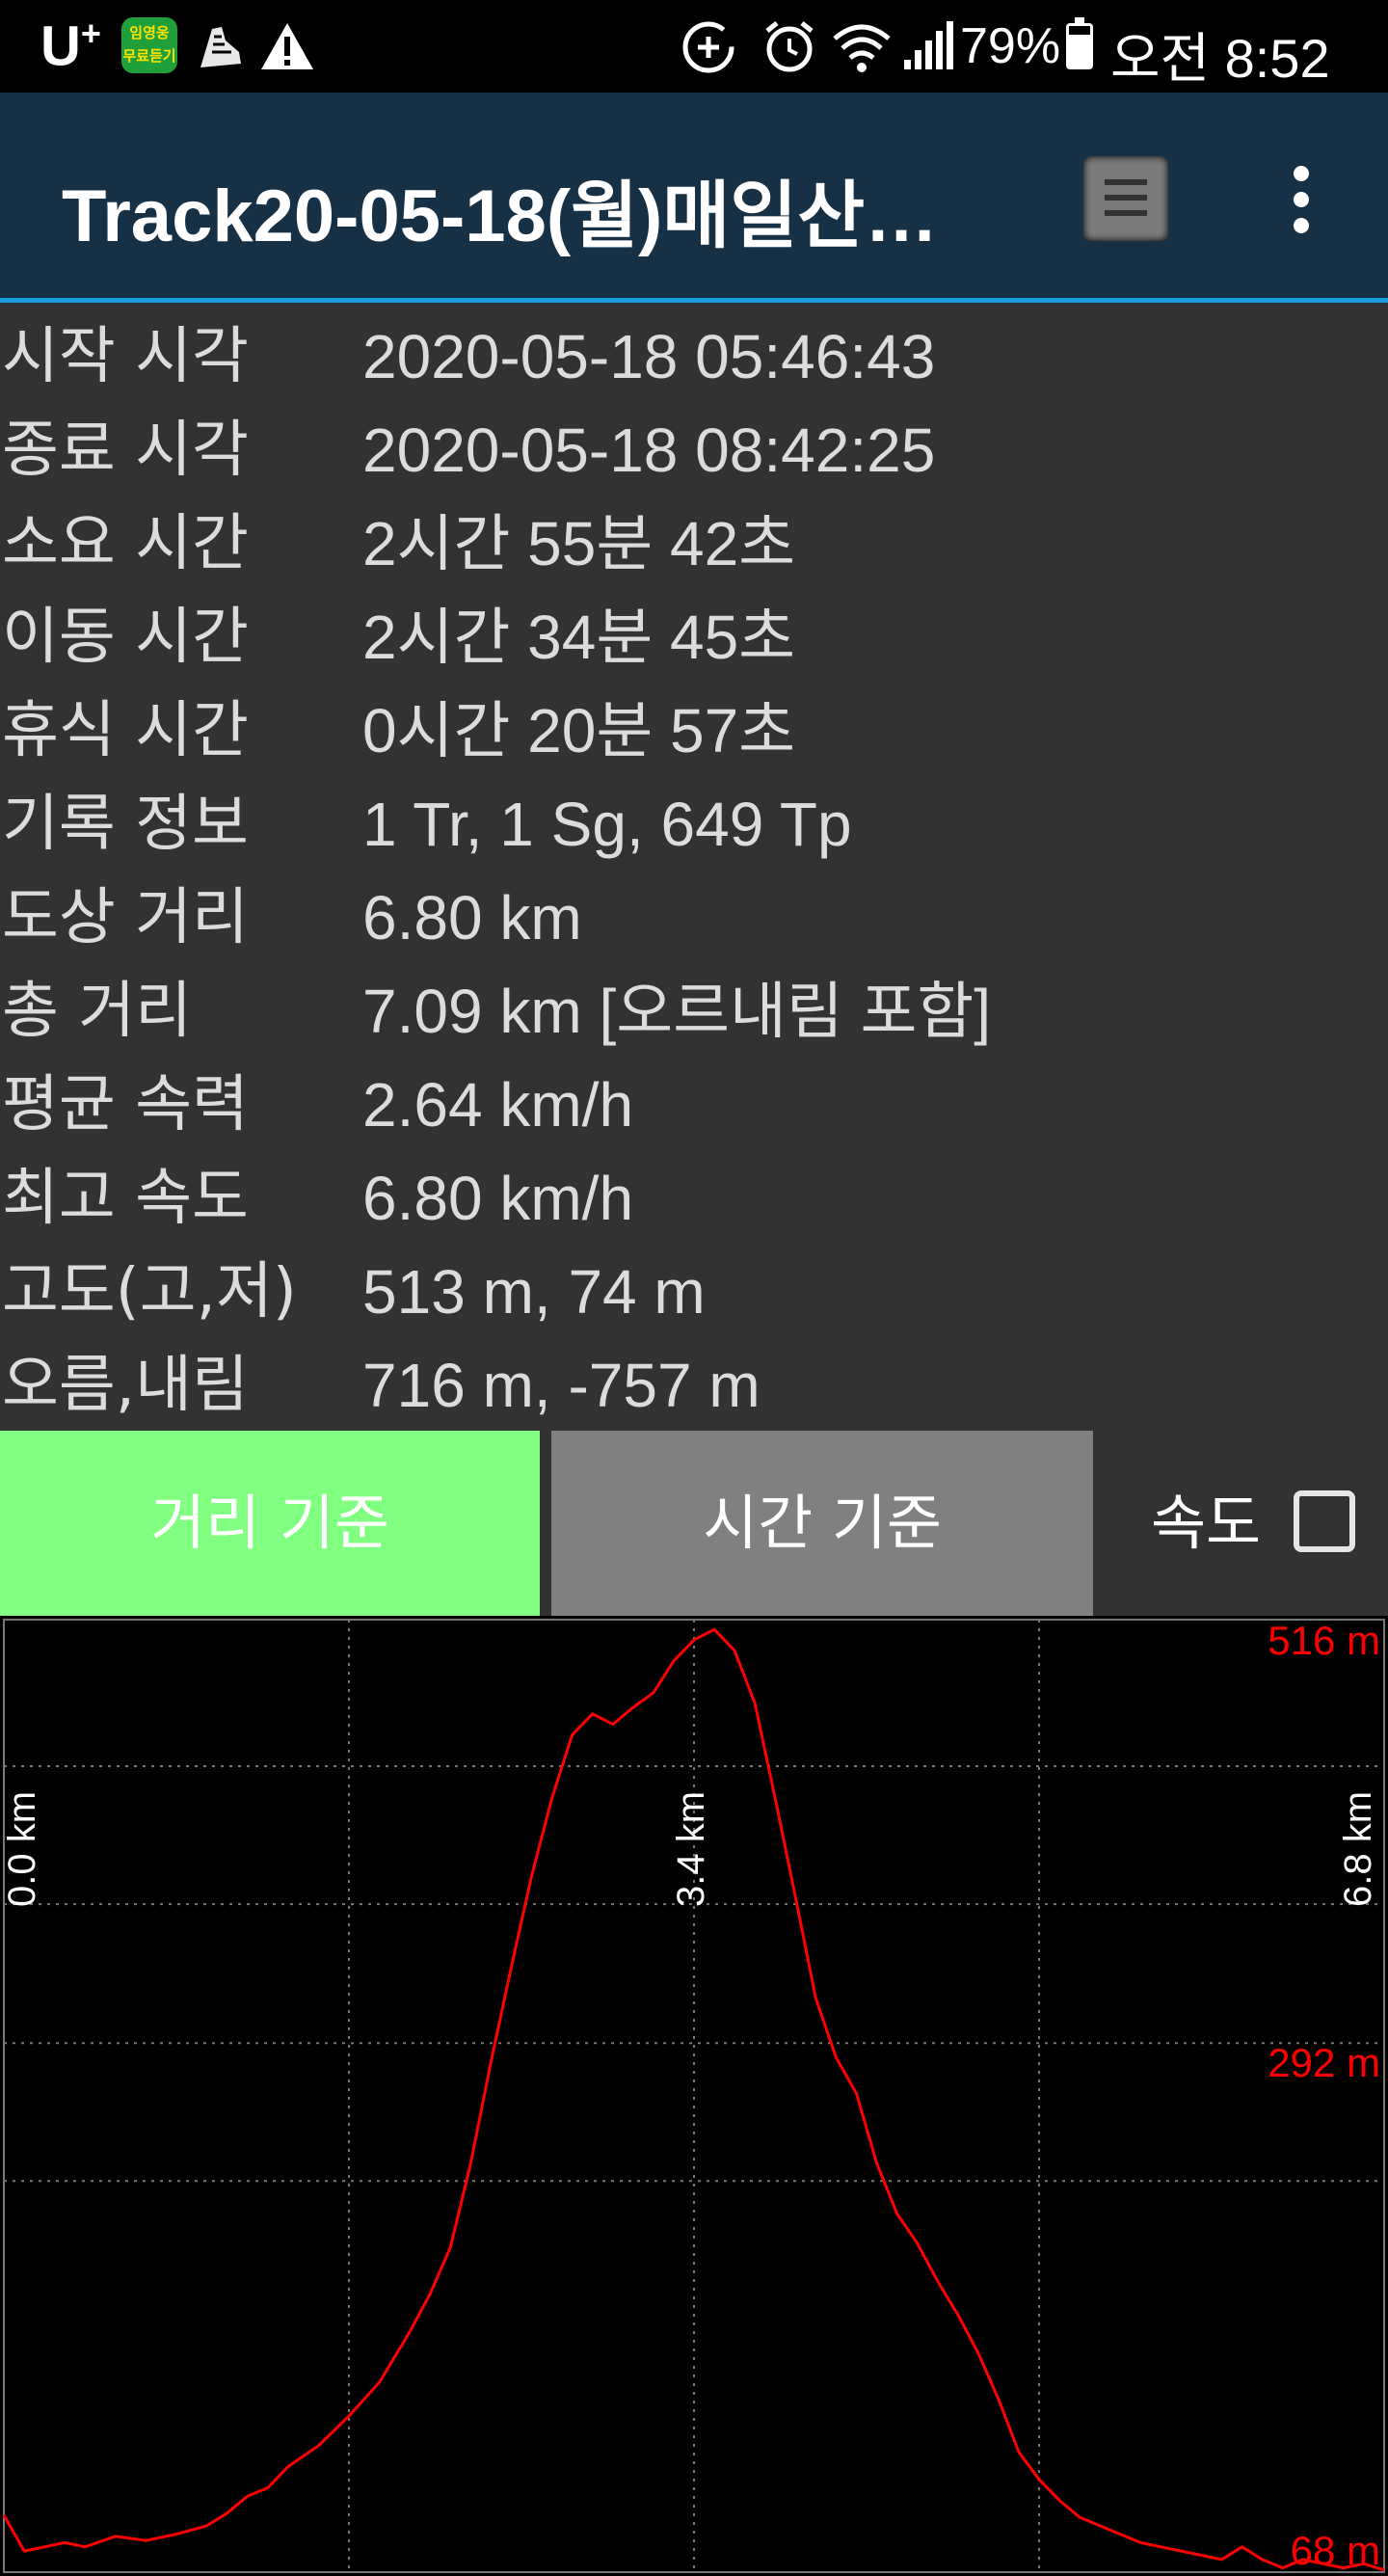 This screenshot has height=2576, width=1388. I want to click on stat-label: 시작 시각, so click(126, 357).